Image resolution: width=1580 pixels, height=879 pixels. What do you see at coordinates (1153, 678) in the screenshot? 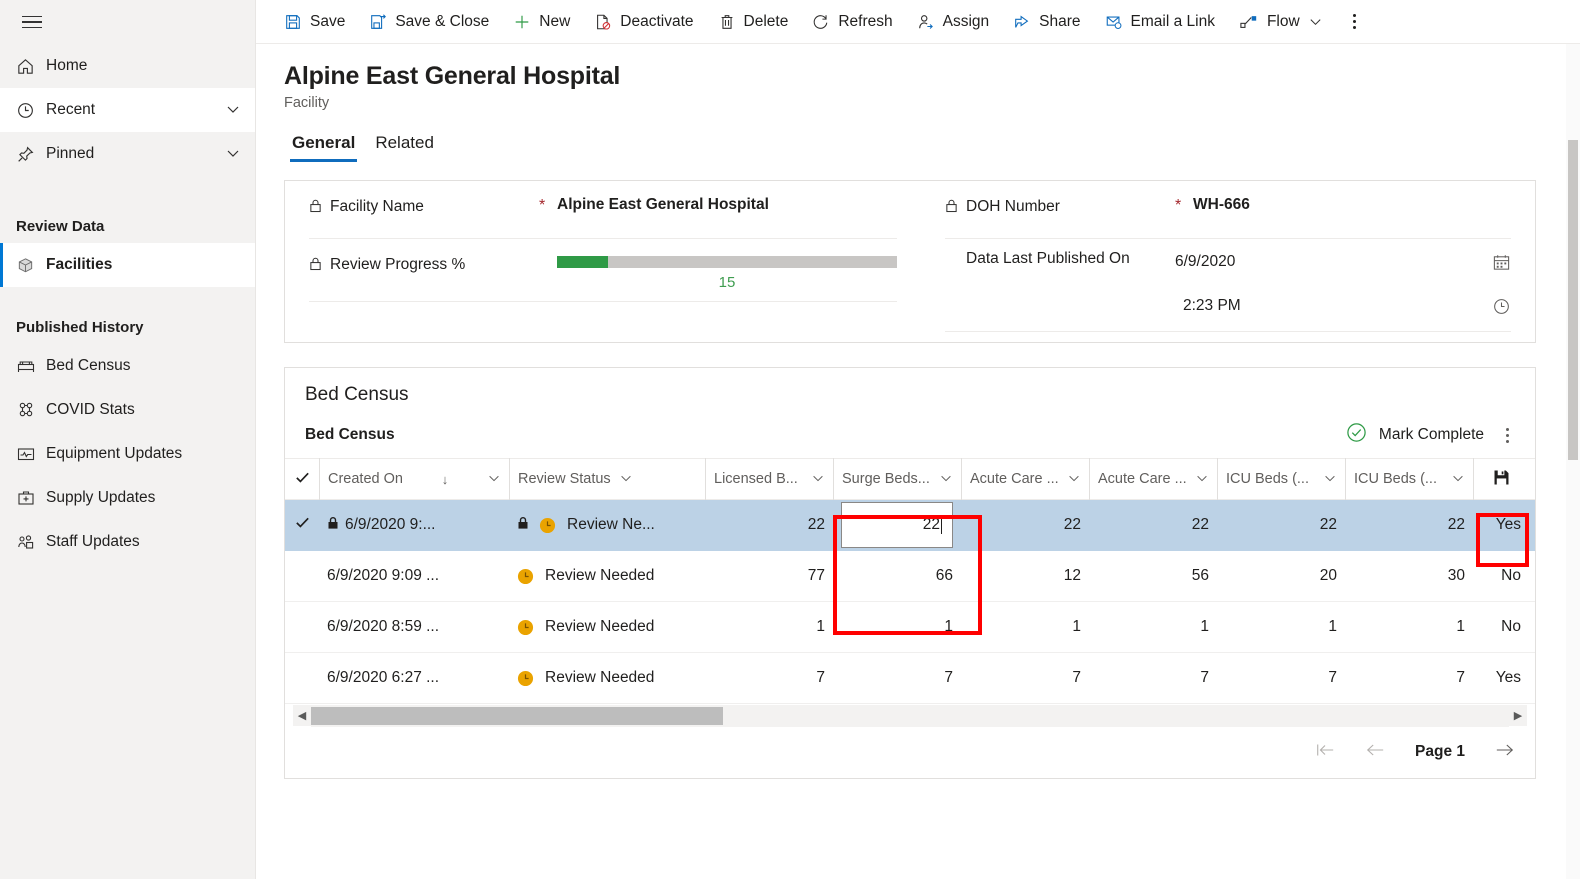
I see `cell-acute-care-2: 7` at bounding box center [1153, 678].